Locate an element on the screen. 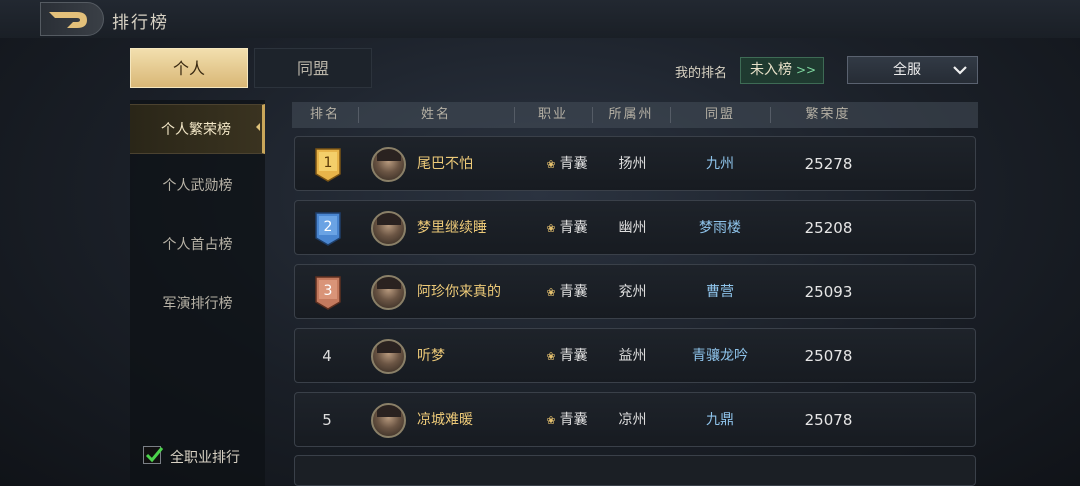 The height and width of the screenshot is (486, 1080). player-name: 梦里继续睡 is located at coordinates (452, 228).